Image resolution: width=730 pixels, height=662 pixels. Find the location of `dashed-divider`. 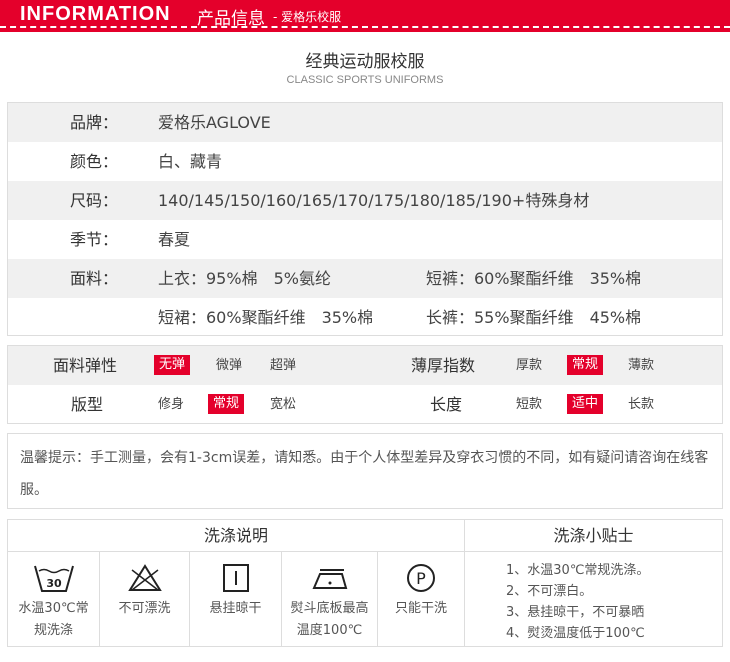

dashed-divider is located at coordinates (365, 27).